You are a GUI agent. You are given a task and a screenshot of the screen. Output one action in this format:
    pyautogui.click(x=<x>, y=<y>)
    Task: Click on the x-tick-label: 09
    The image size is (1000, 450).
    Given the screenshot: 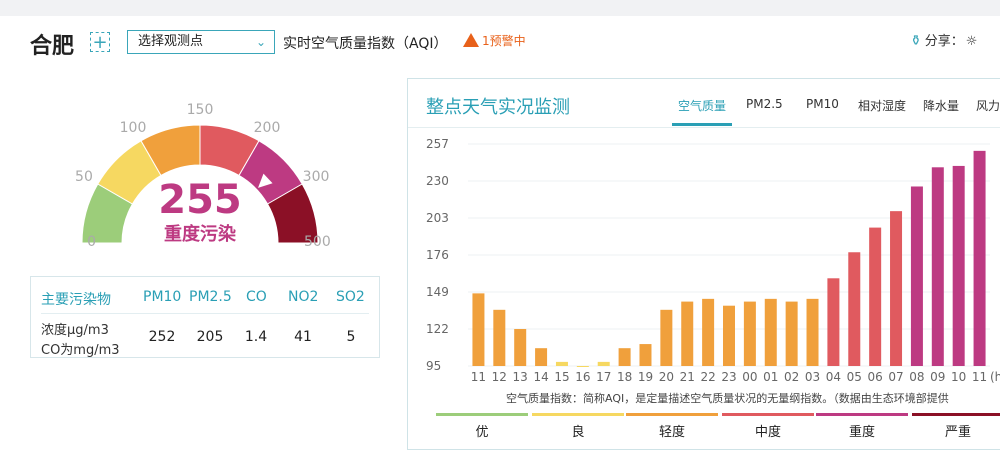 What is the action you would take?
    pyautogui.click(x=937, y=377)
    